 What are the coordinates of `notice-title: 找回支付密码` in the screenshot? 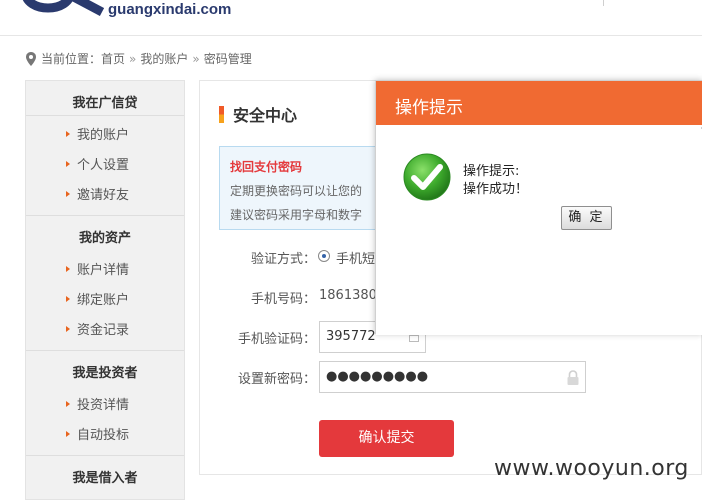 It's located at (266, 167).